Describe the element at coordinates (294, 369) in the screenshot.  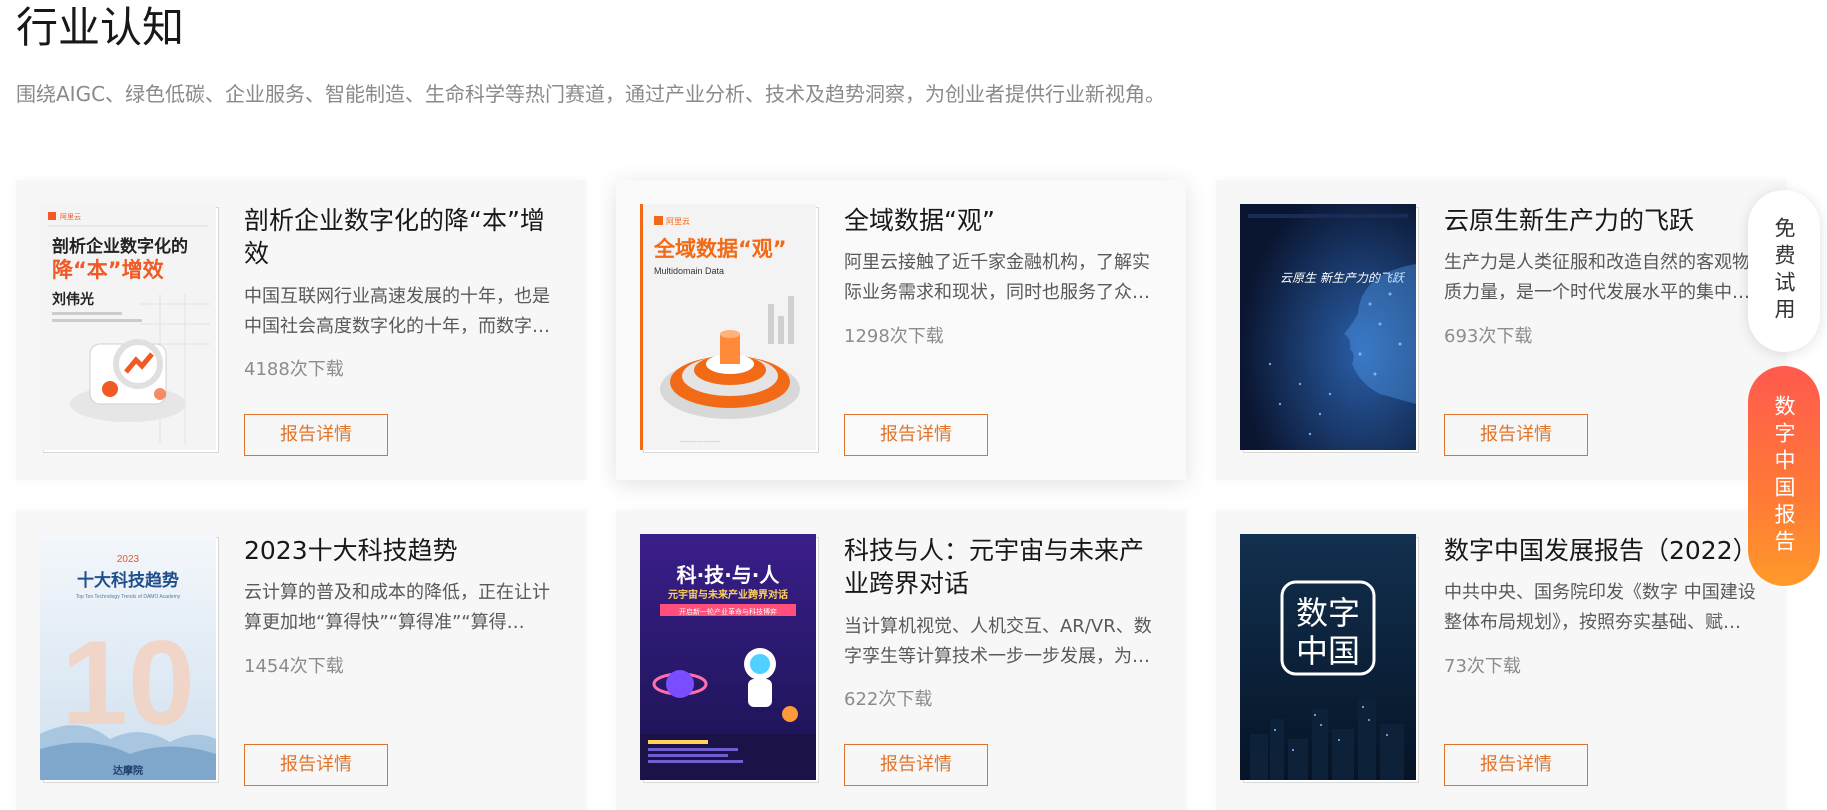
I see `download-count: 4188次下载` at that location.